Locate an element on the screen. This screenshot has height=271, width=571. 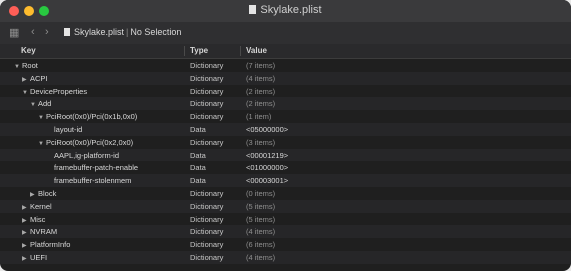
row-key: ▶ Block is located at coordinates (43, 193).